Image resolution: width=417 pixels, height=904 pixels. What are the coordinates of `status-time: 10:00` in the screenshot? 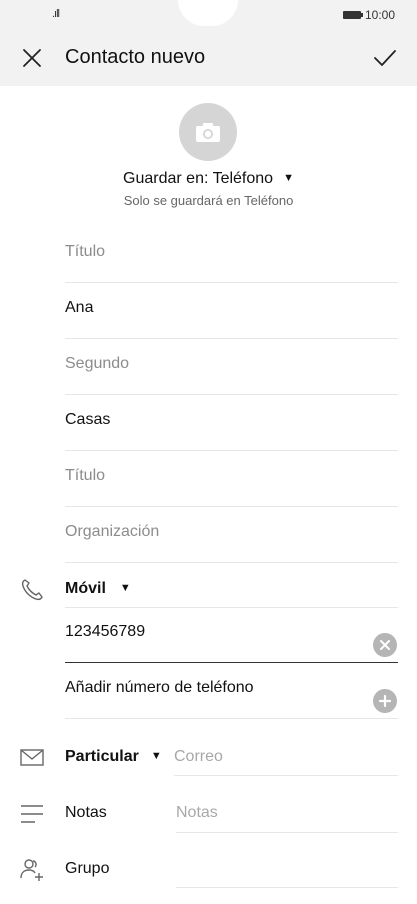 It's located at (379, 15).